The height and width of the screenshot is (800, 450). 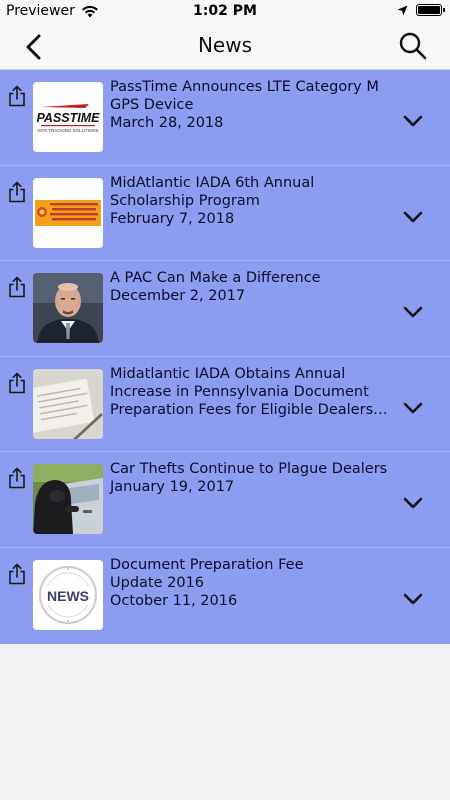 What do you see at coordinates (207, 573) in the screenshot?
I see `news-title: Document Preparation Fee Update 2016` at bounding box center [207, 573].